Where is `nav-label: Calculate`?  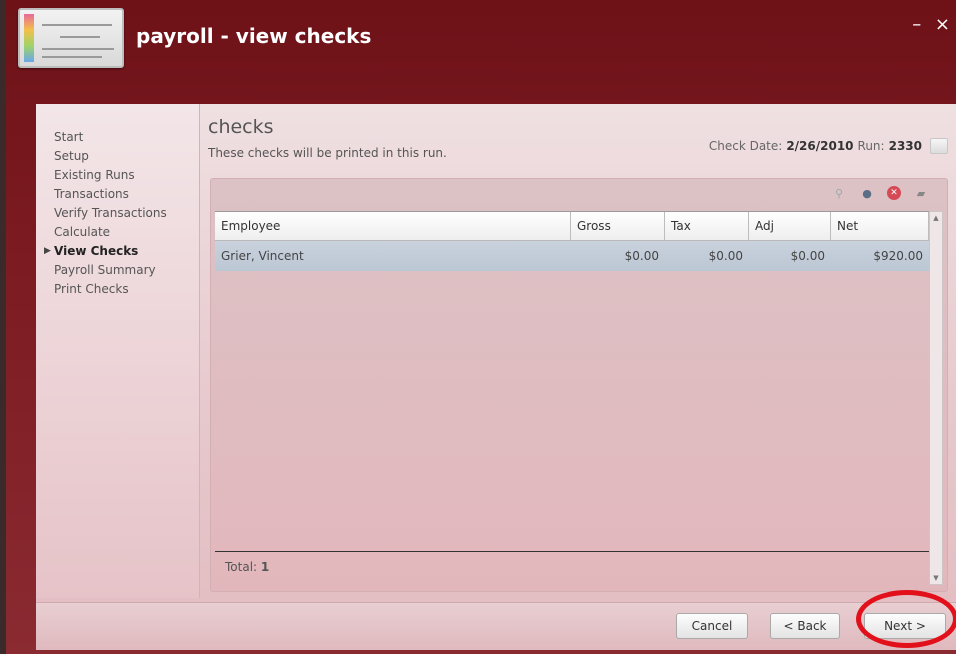
nav-label: Calculate is located at coordinates (82, 232).